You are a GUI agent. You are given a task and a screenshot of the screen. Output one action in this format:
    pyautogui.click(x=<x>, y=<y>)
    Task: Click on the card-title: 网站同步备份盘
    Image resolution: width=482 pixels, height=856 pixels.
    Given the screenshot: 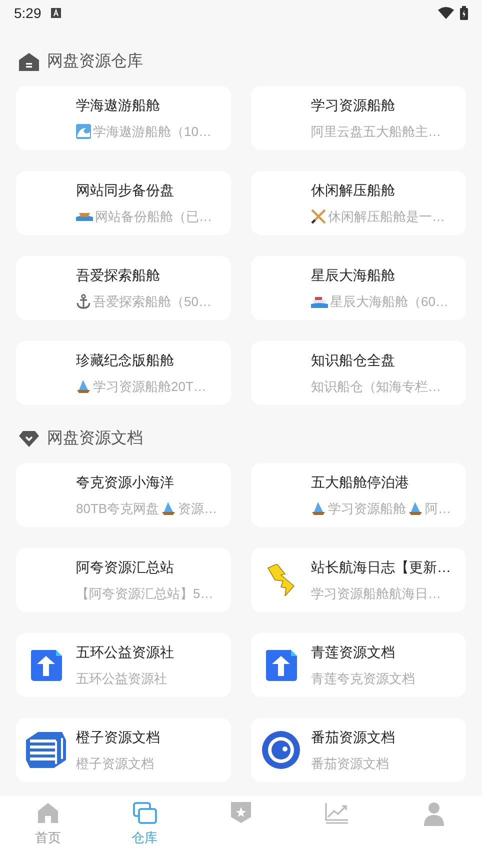 What is the action you would take?
    pyautogui.click(x=125, y=190)
    